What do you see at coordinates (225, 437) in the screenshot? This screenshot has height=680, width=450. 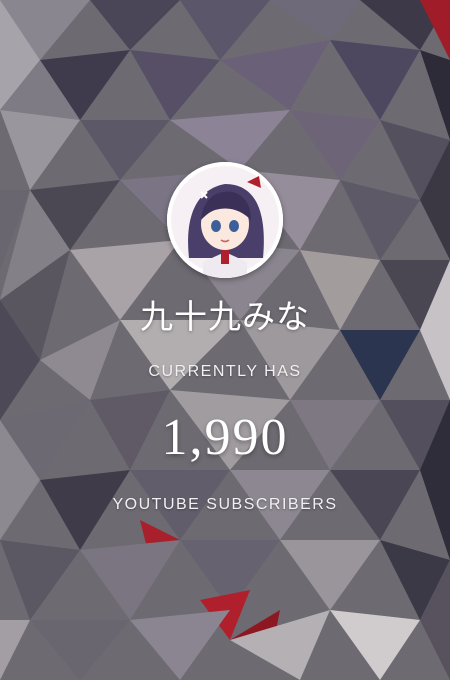 I see `subscriber-count: 1,990` at bounding box center [225, 437].